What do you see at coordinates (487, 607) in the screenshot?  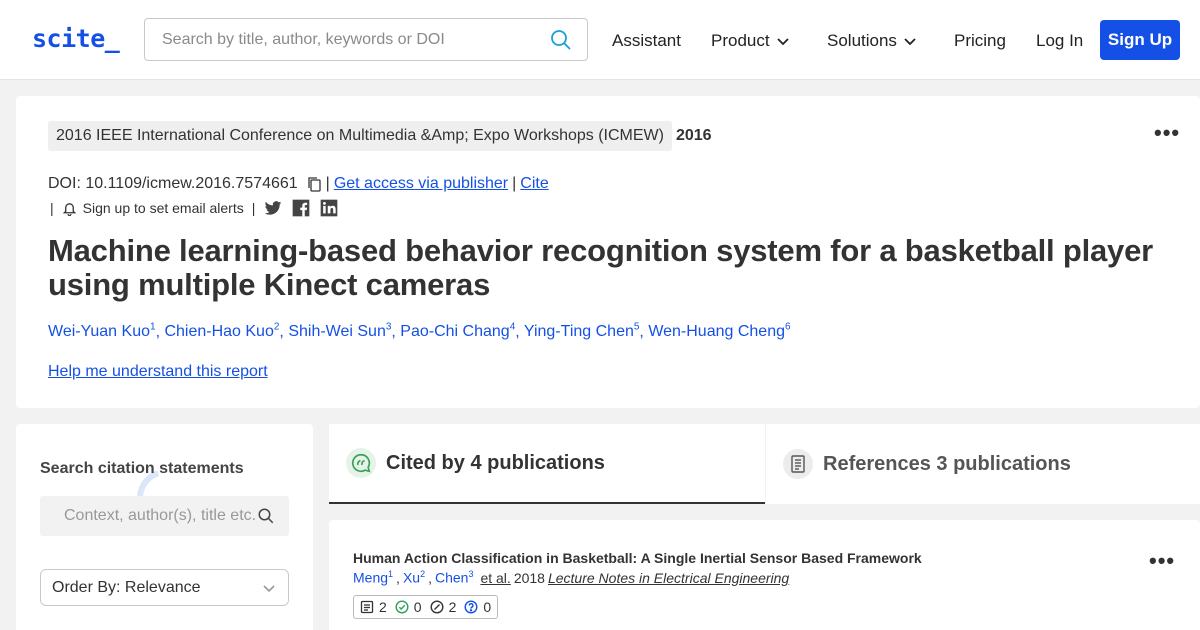 I see `unclassified-count-value: 0` at bounding box center [487, 607].